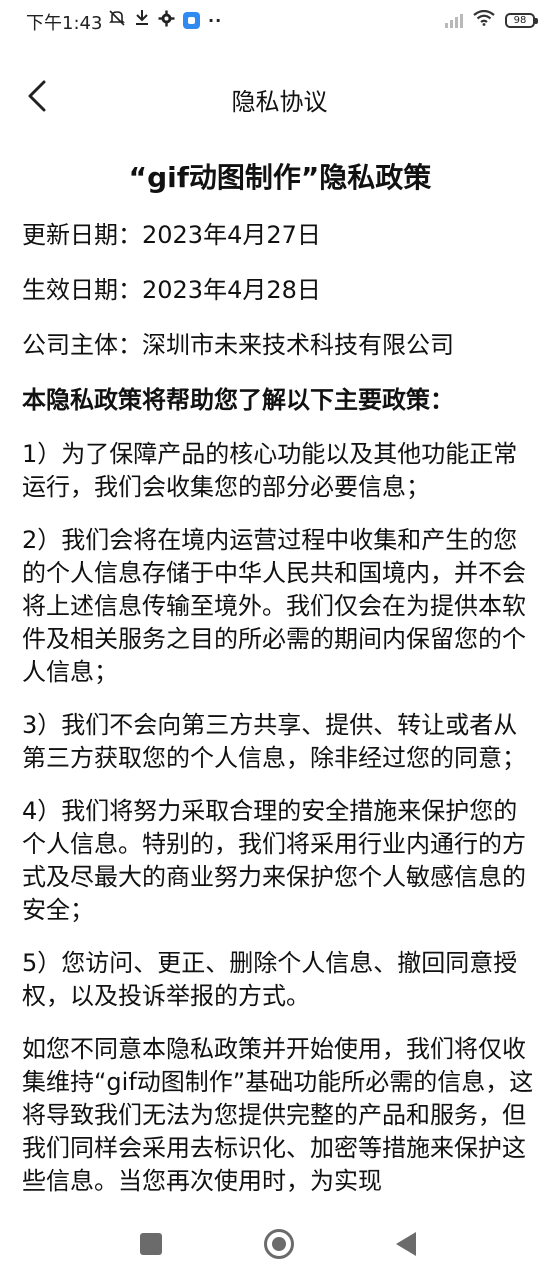 Image resolution: width=559 pixels, height=1280 pixels. Describe the element at coordinates (270, 470) in the screenshot. I see `policy-paragraph: 1）为了保障产品的核心功能以及其他功能正常运行，我们会收集您的部分必要信息；` at that location.